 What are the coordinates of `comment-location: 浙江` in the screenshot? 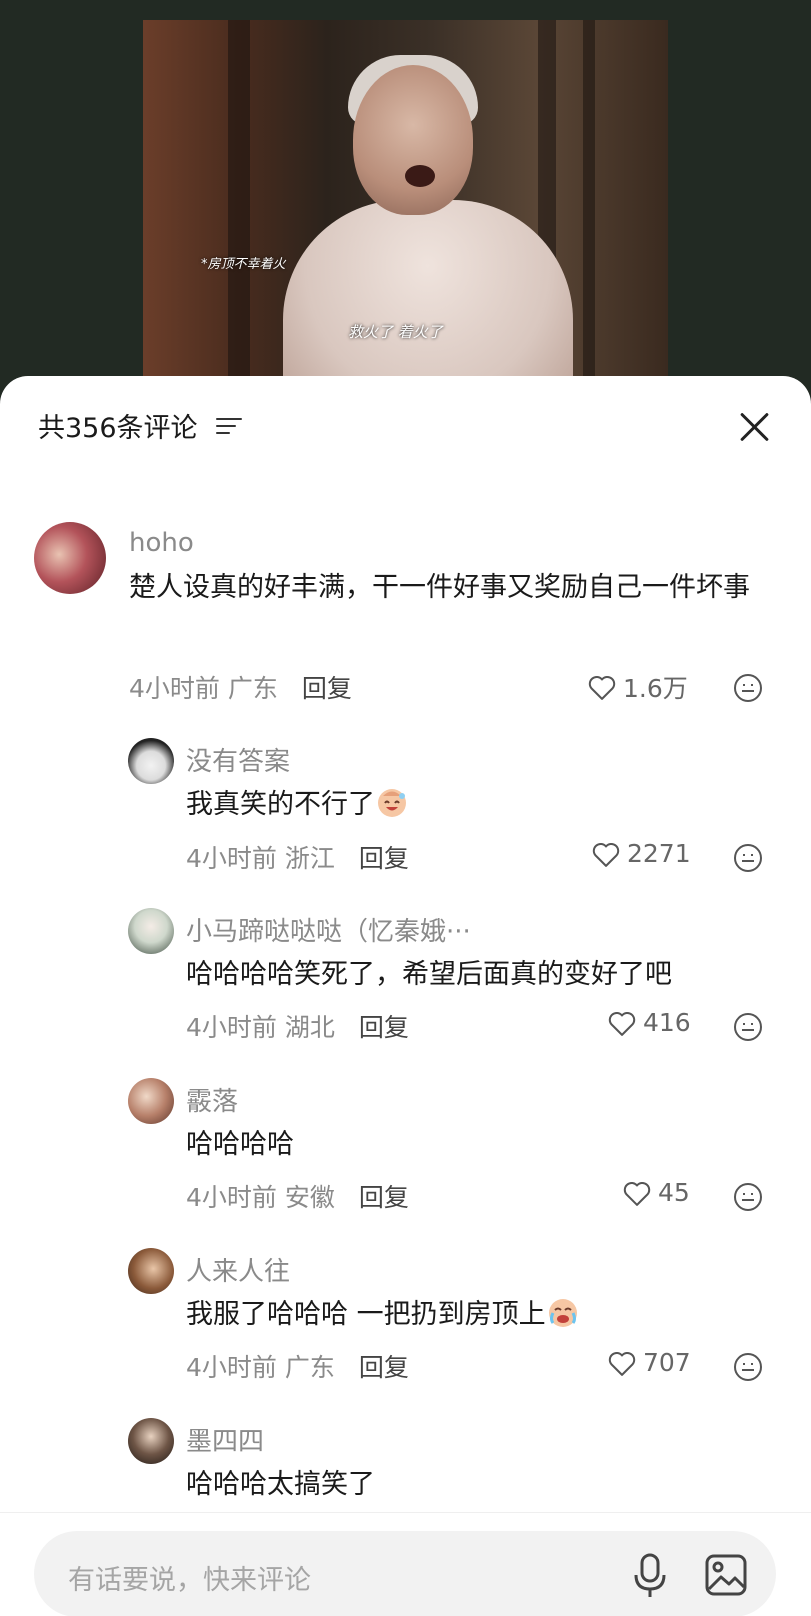 It's located at (309, 858).